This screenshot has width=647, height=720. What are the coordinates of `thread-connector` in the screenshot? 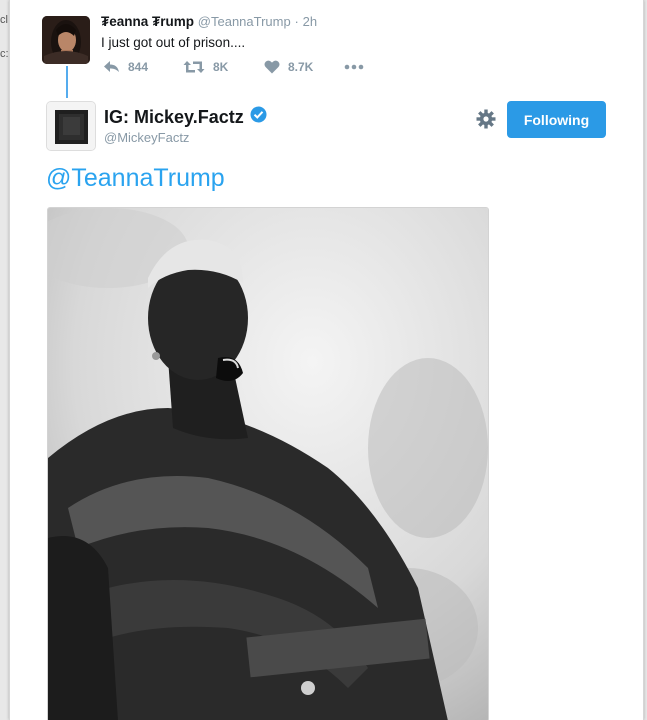 It's located at (67, 82).